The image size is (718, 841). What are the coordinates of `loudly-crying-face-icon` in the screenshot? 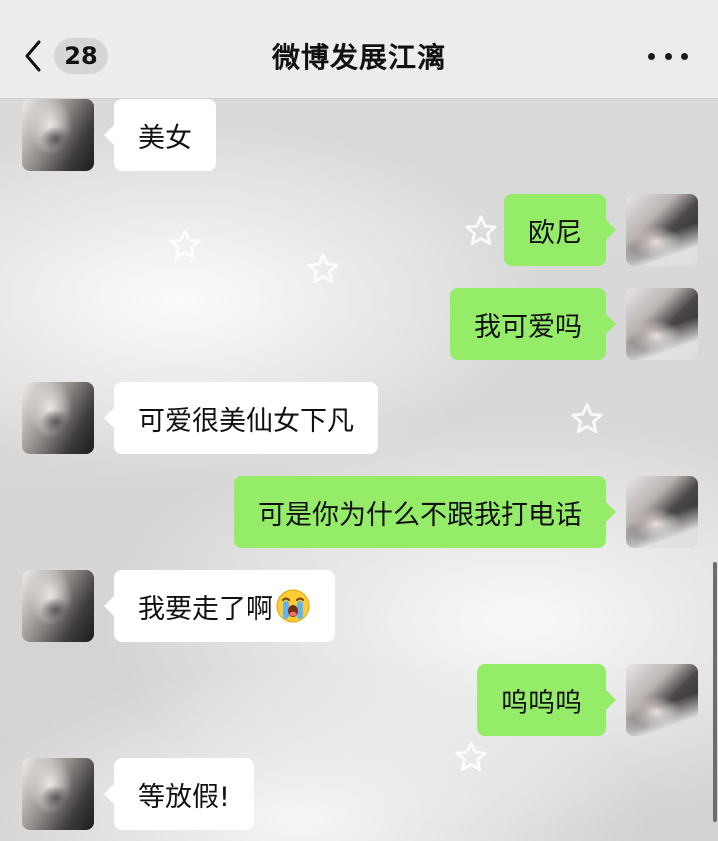 It's located at (293, 606).